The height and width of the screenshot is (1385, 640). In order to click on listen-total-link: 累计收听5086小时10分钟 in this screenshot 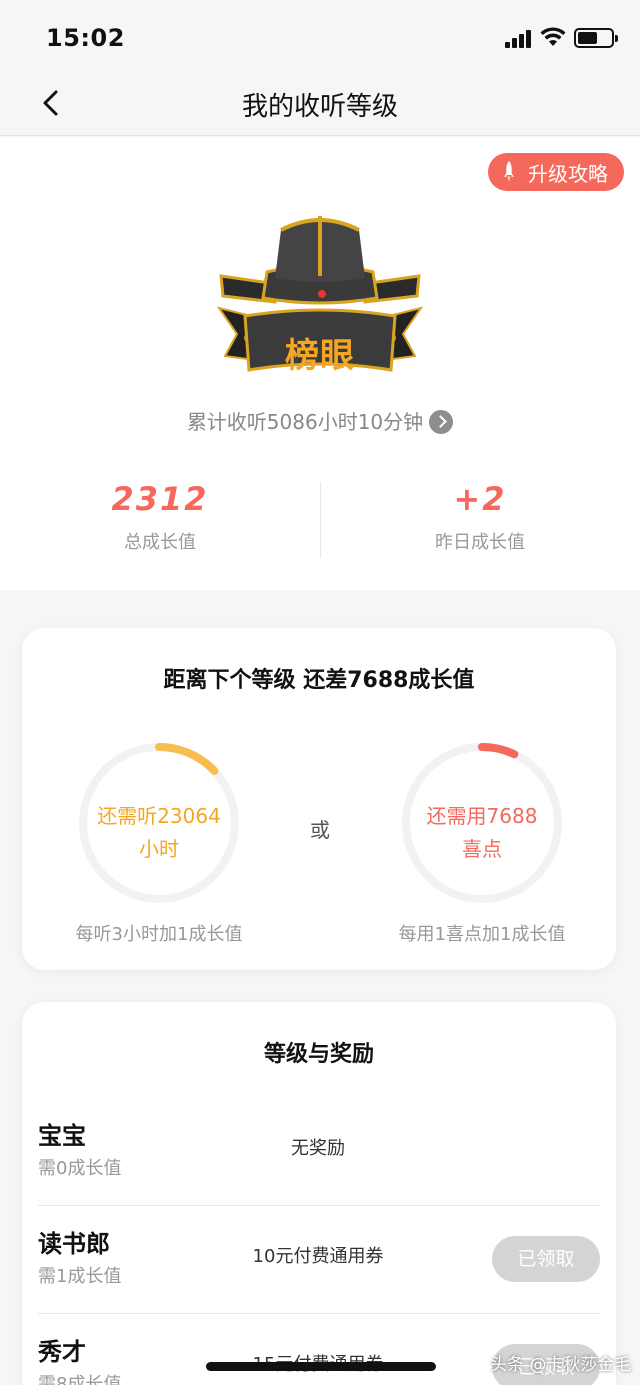, I will do `click(320, 420)`.